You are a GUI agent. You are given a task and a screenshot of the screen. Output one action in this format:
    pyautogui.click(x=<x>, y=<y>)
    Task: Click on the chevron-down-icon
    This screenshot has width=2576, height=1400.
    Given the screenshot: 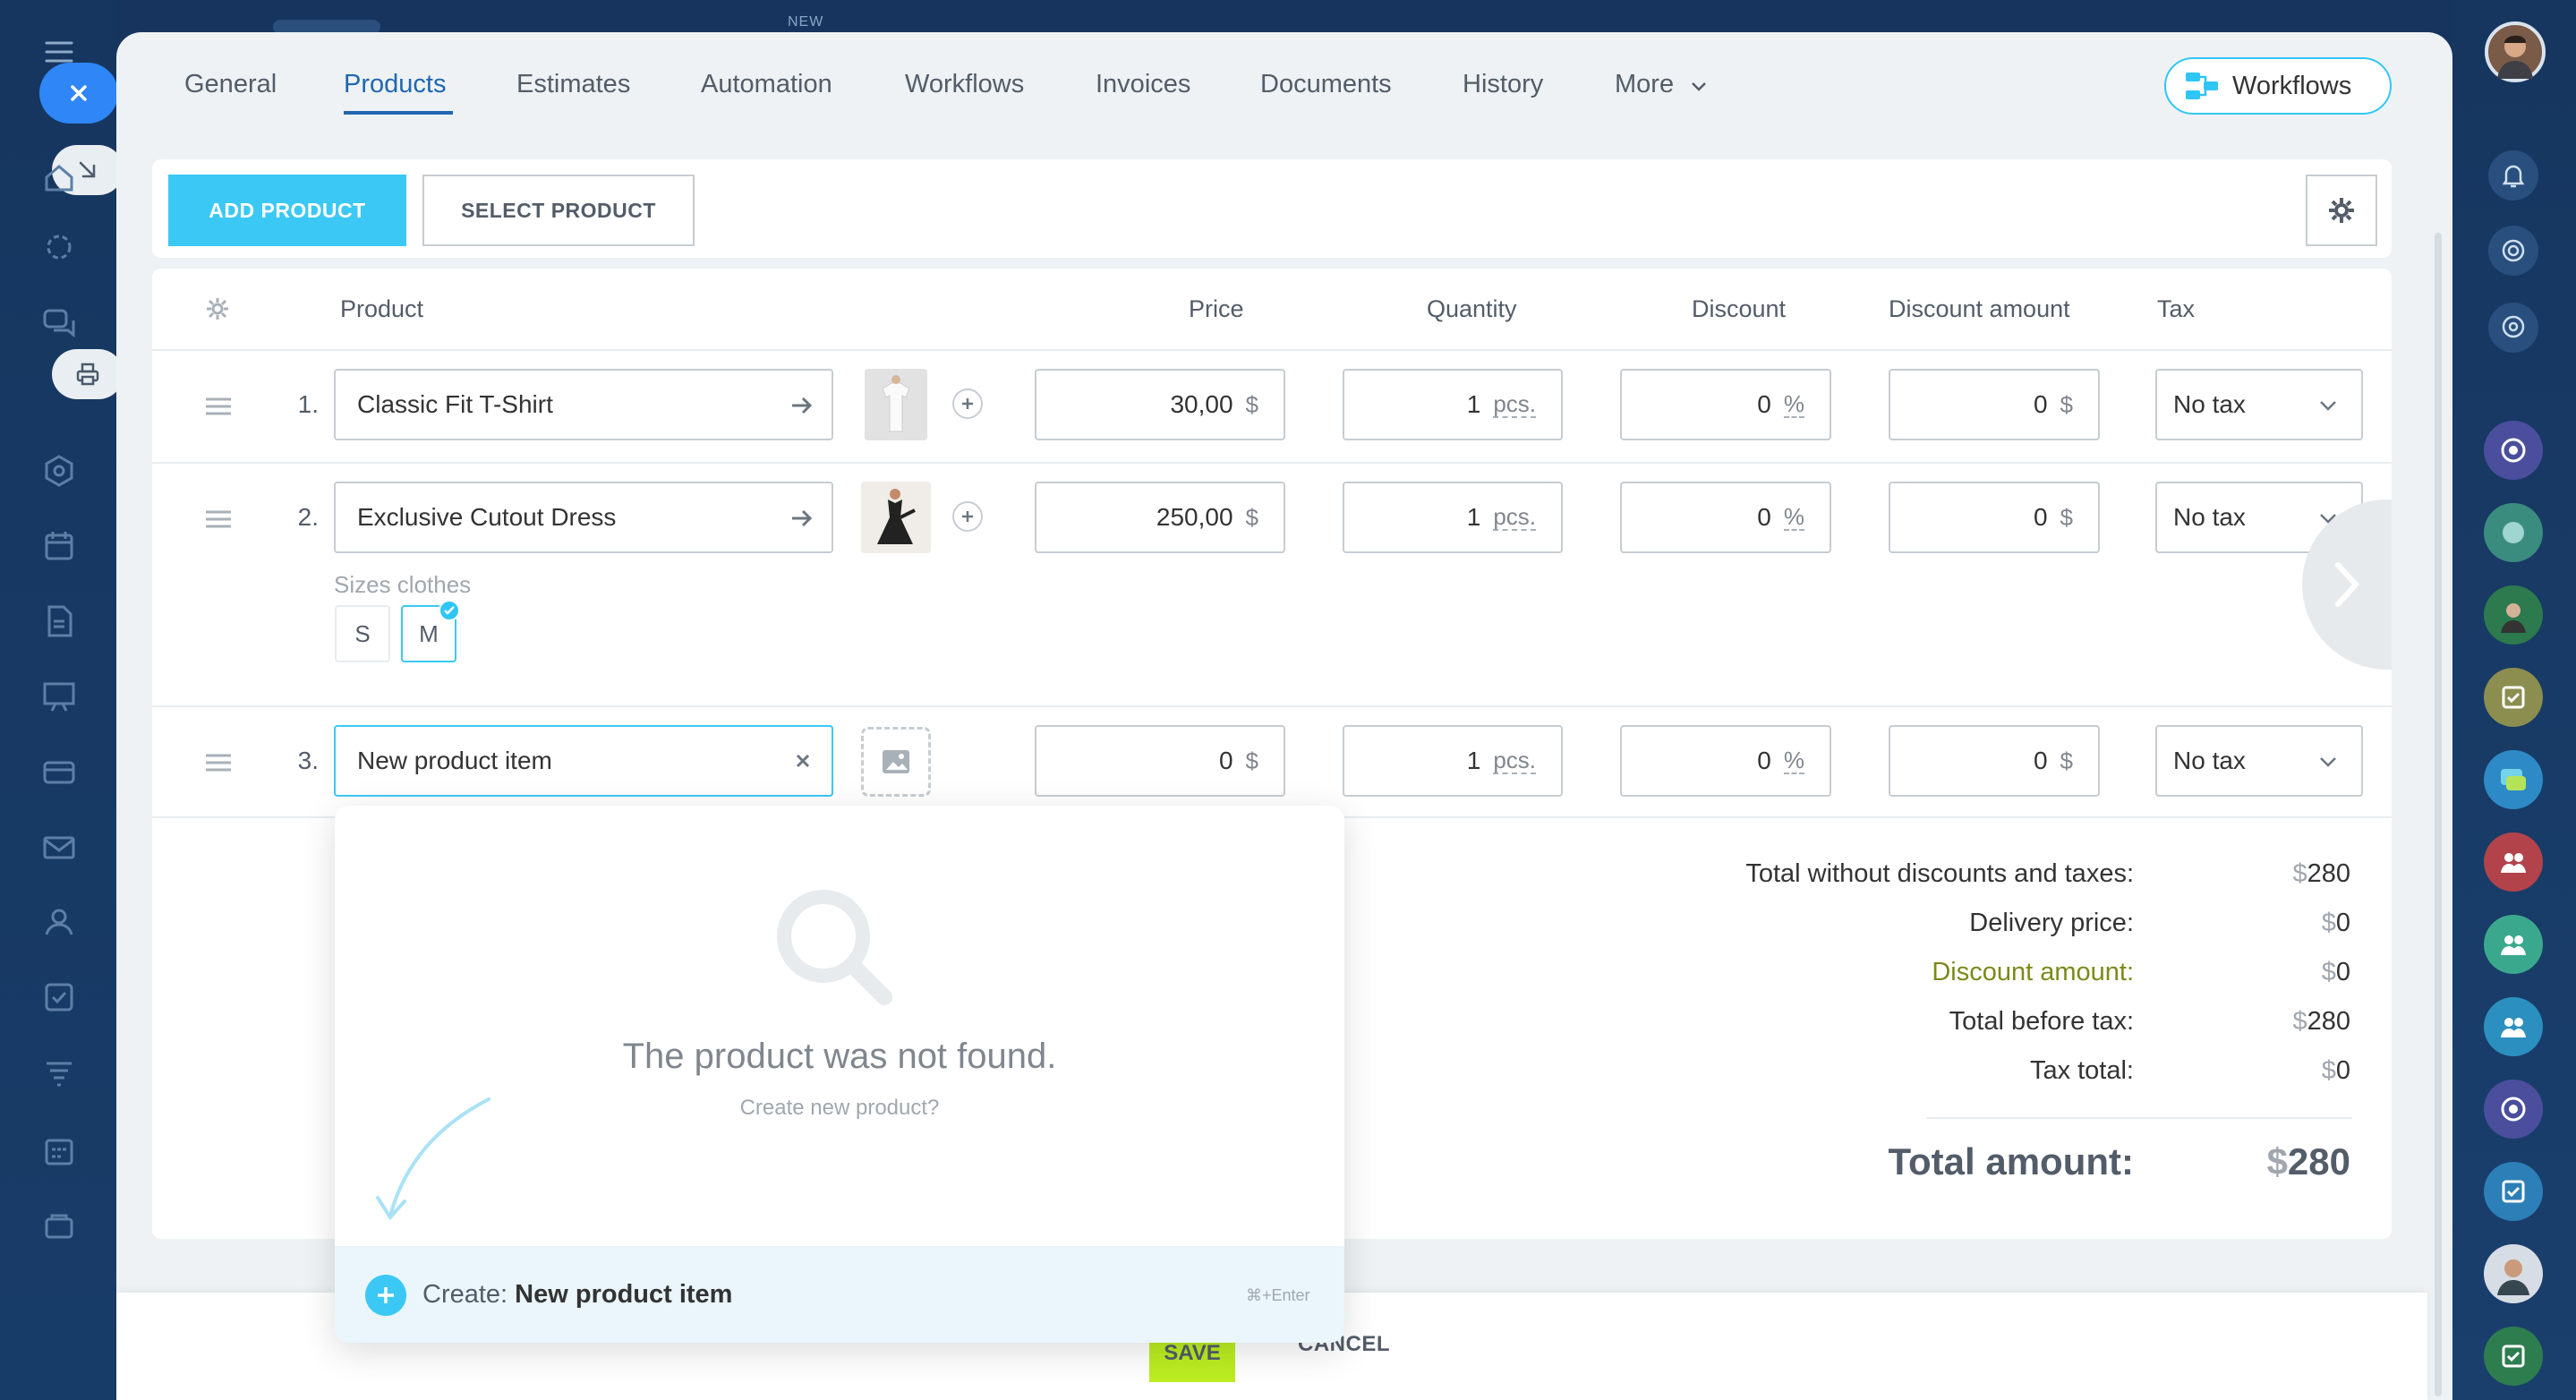 What is the action you would take?
    pyautogui.click(x=1699, y=86)
    